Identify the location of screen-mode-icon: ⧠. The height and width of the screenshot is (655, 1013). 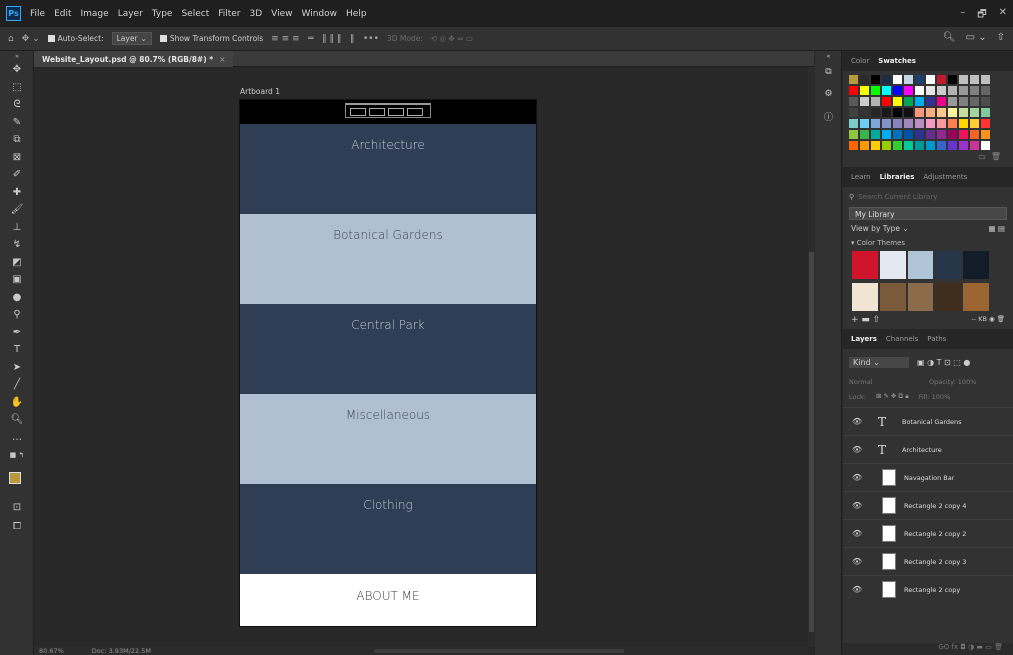
(17, 527).